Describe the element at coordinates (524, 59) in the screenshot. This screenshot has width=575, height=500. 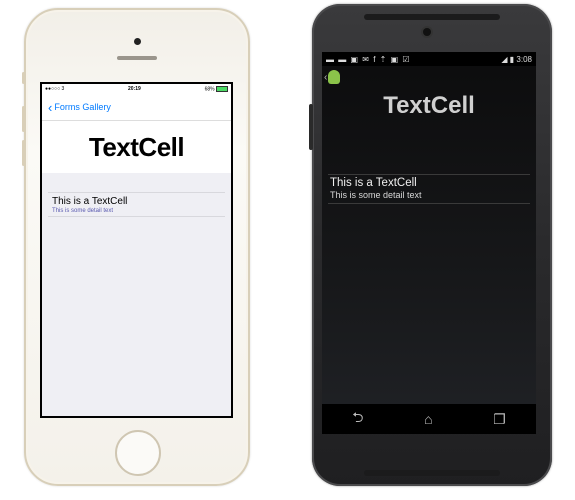
I see `android-time: 3:08` at that location.